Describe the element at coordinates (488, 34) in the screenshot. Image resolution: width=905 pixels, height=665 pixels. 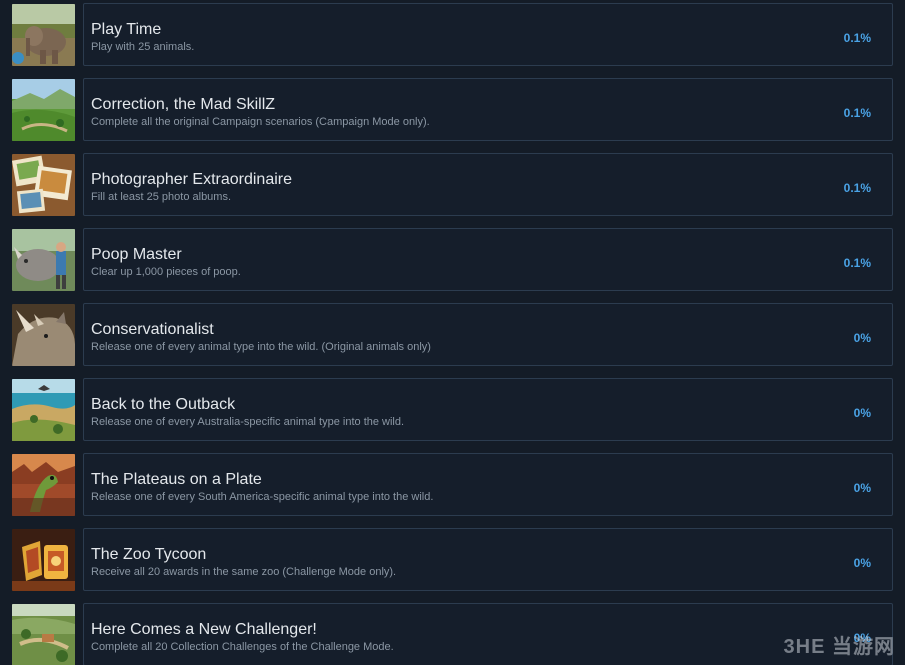
I see `achievement-panel: Play Time Play with 25 animals. 0.1%` at that location.